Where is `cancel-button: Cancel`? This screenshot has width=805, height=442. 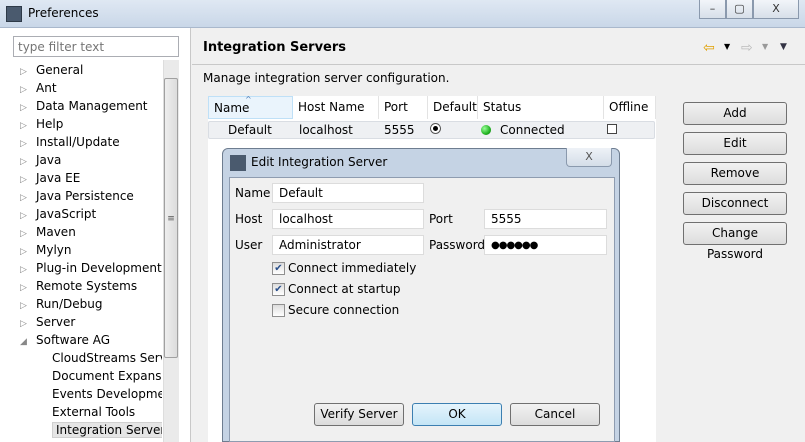 cancel-button: Cancel is located at coordinates (555, 414).